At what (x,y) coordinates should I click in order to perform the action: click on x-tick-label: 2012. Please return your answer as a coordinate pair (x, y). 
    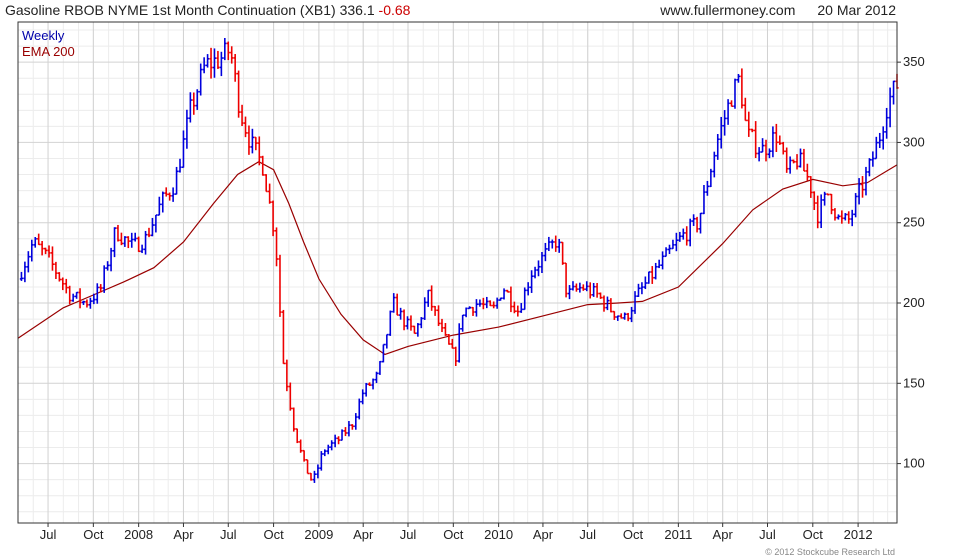
    Looking at the image, I should click on (858, 534).